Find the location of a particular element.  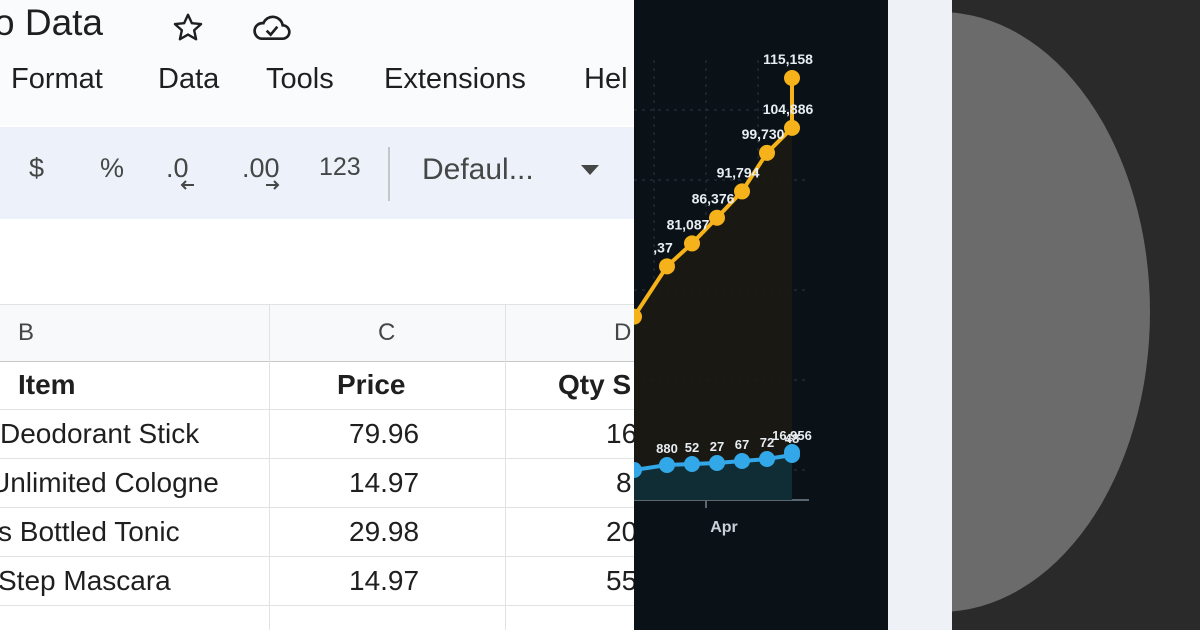

data-label: 99,730 is located at coordinates (763, 134).